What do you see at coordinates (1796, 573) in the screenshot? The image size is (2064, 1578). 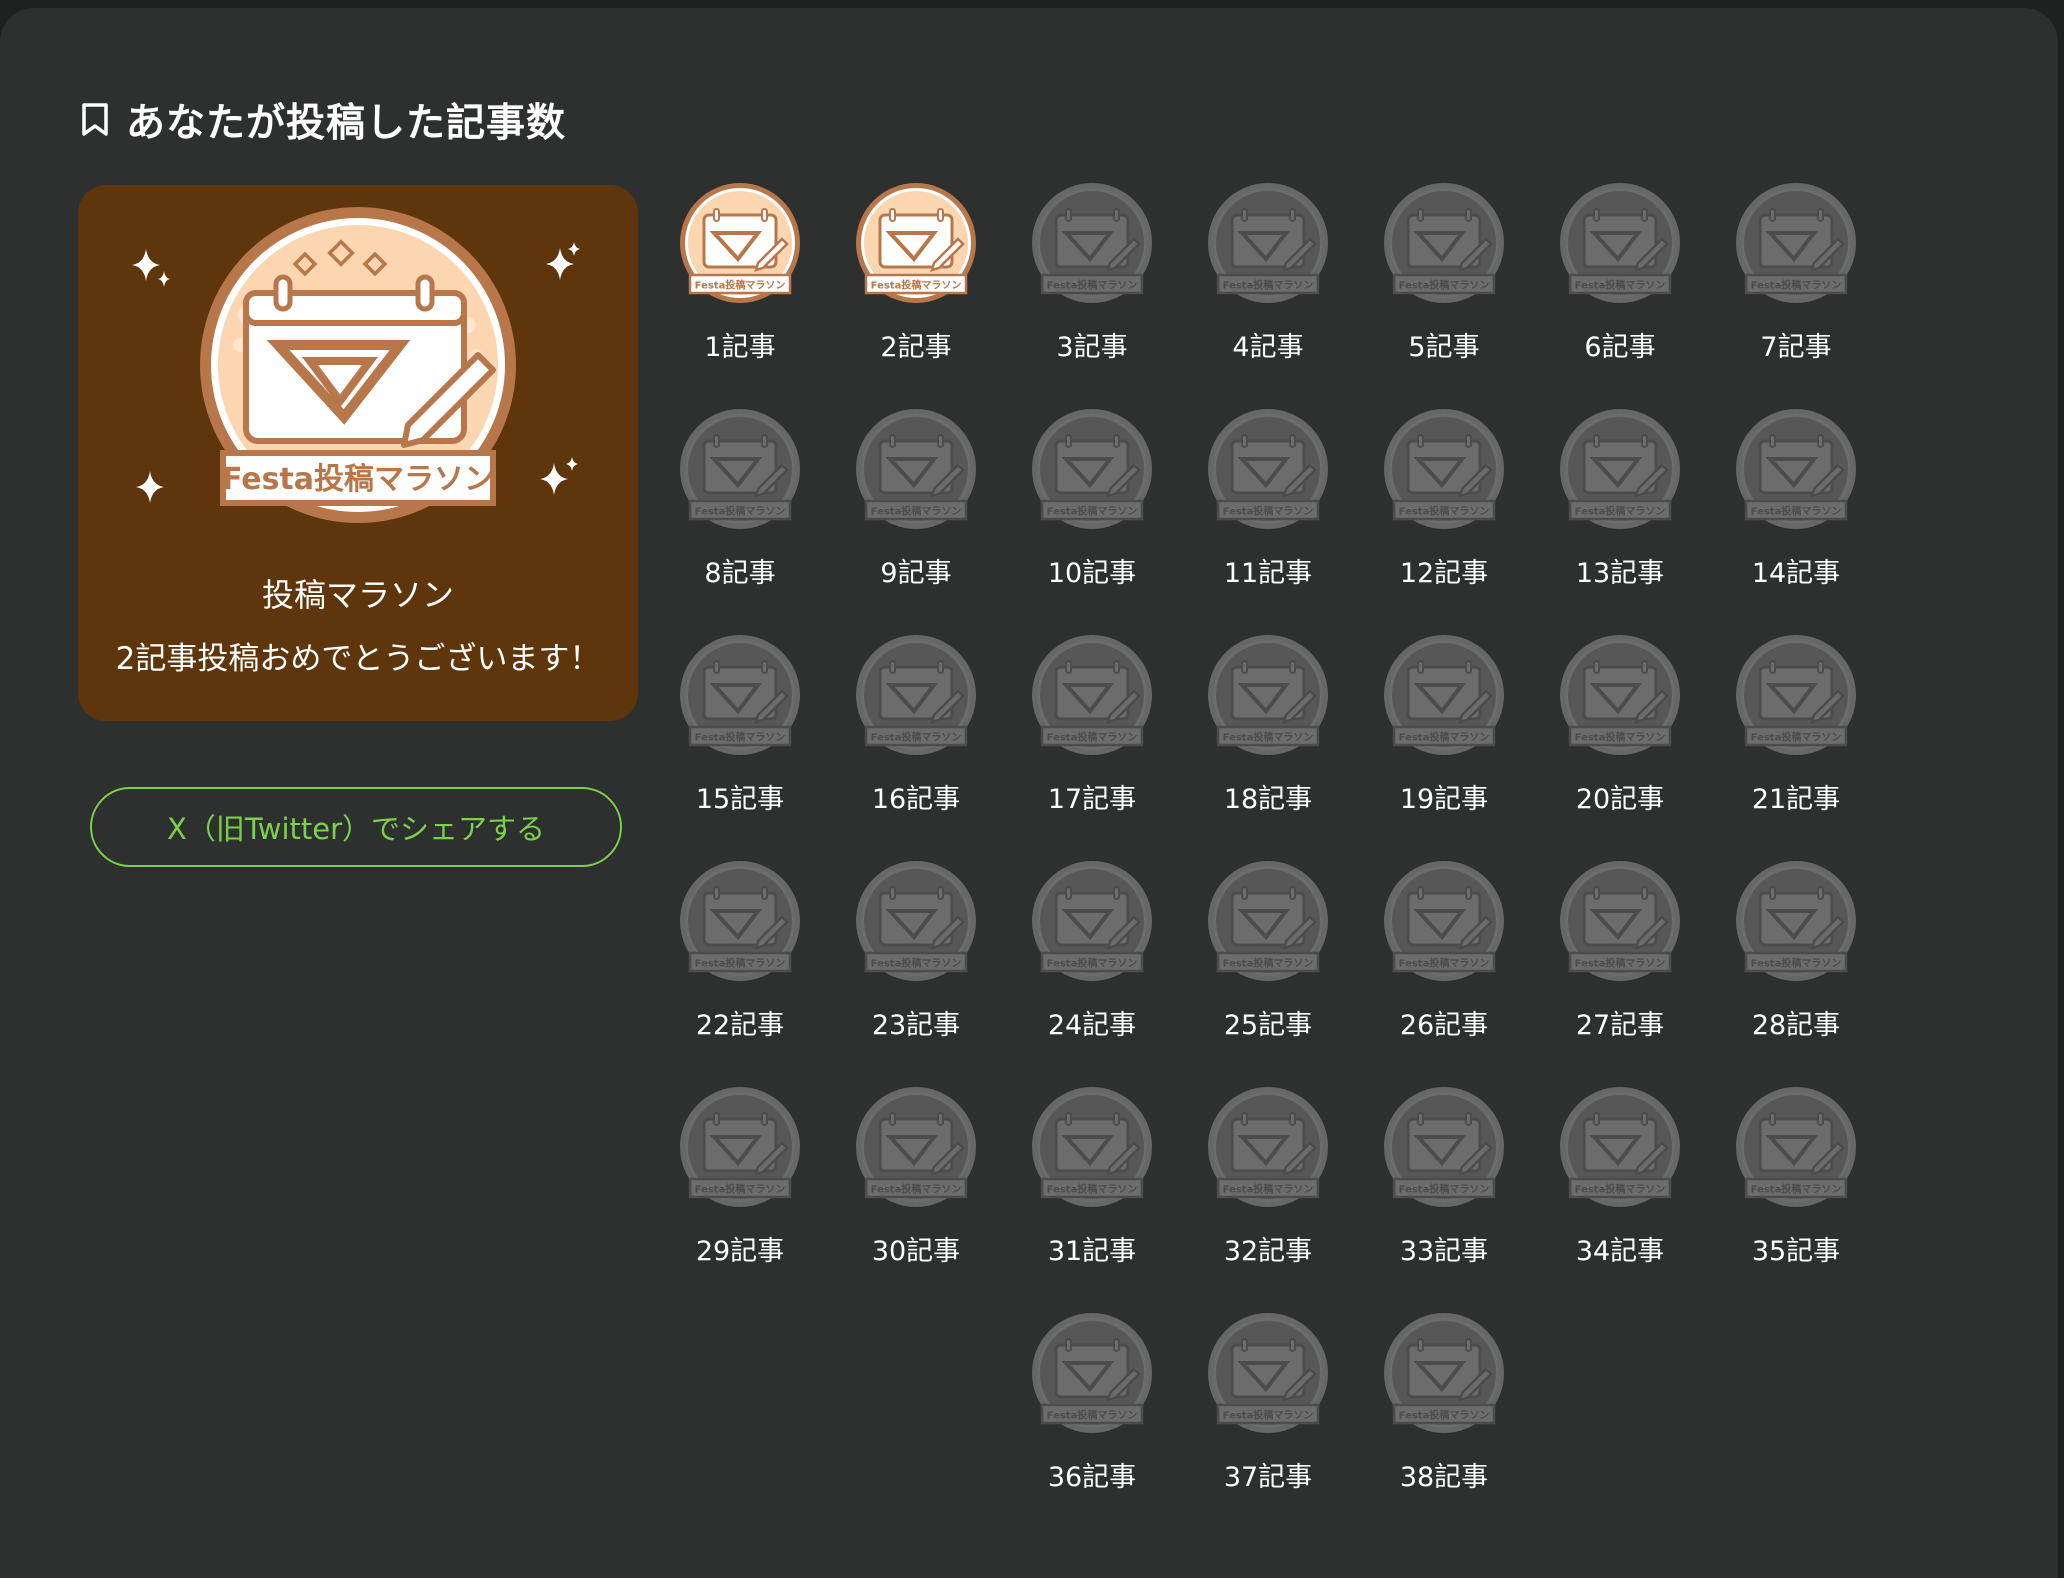 I see `badge-label: 14記事` at bounding box center [1796, 573].